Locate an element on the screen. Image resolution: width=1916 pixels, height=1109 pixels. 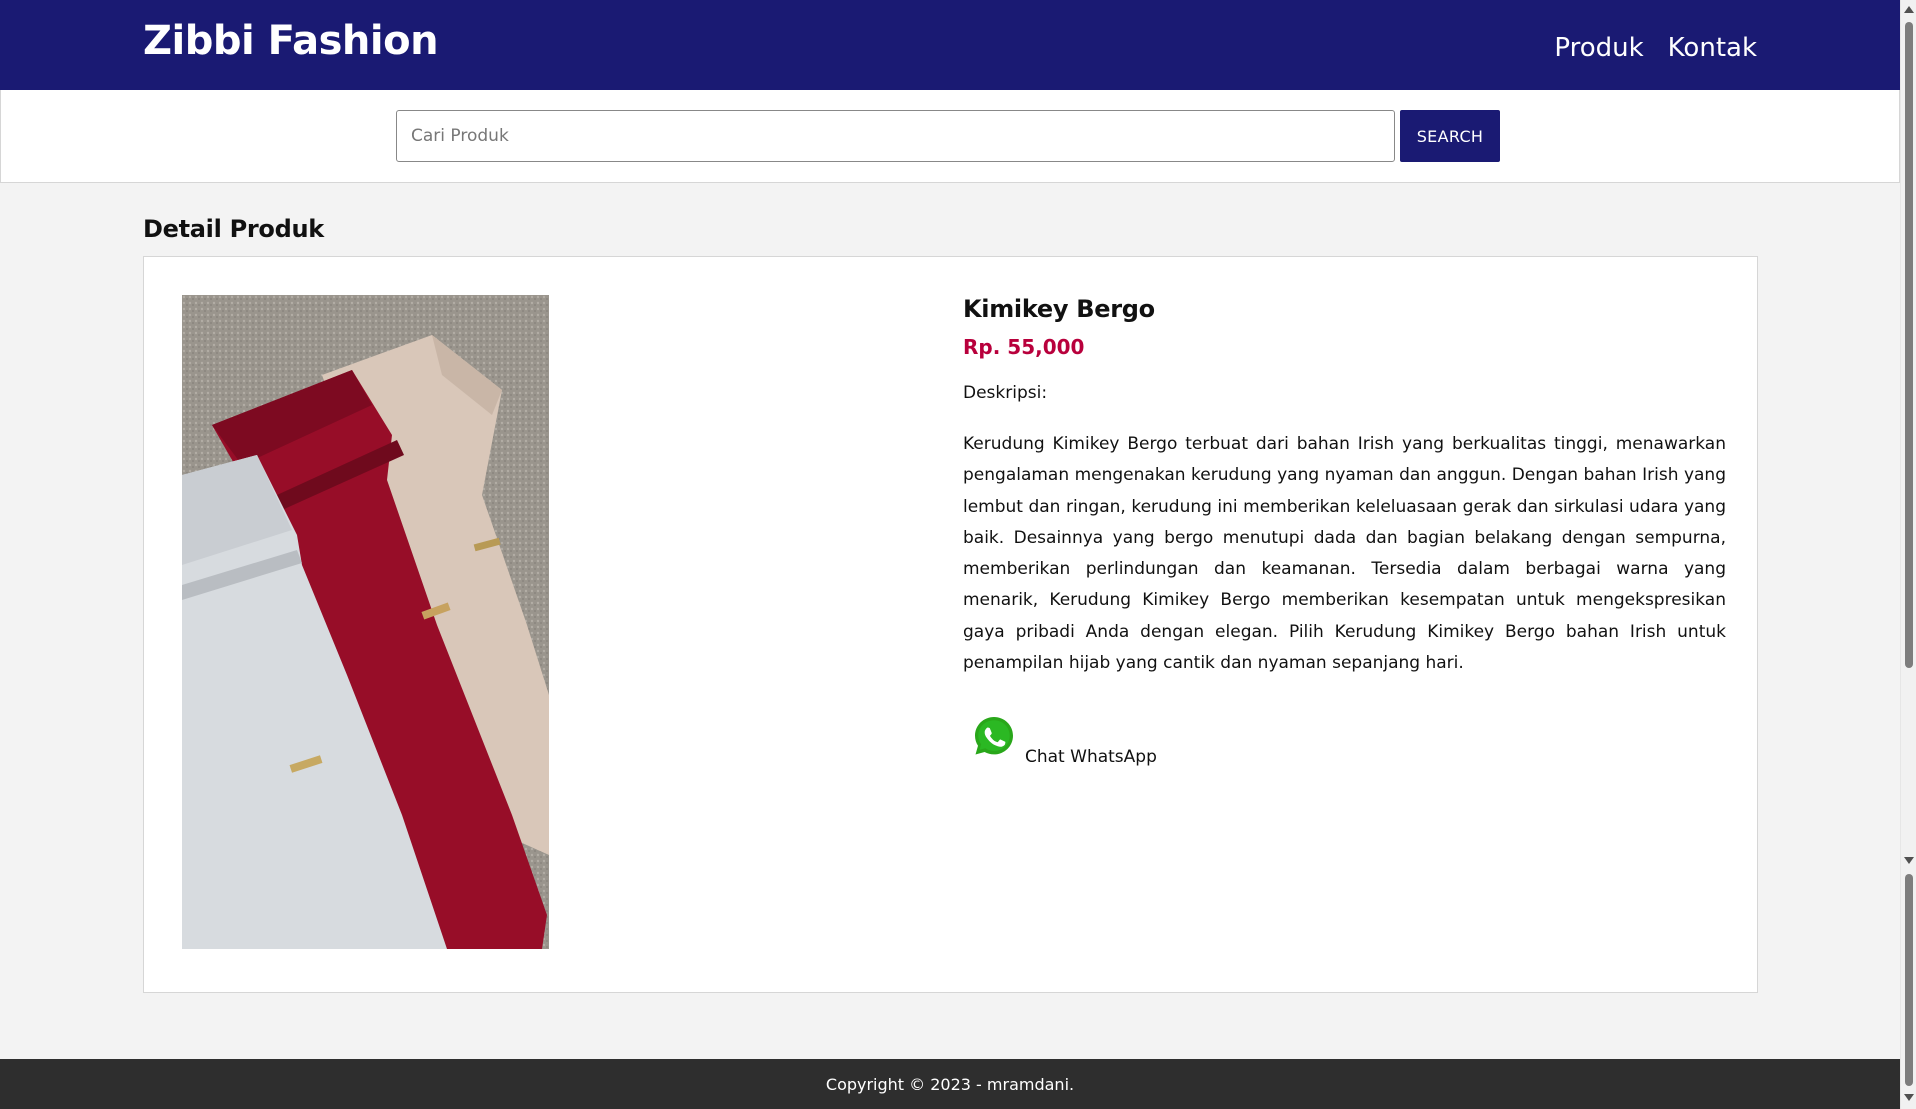
scroll-thumb is located at coordinates (1909, 345).